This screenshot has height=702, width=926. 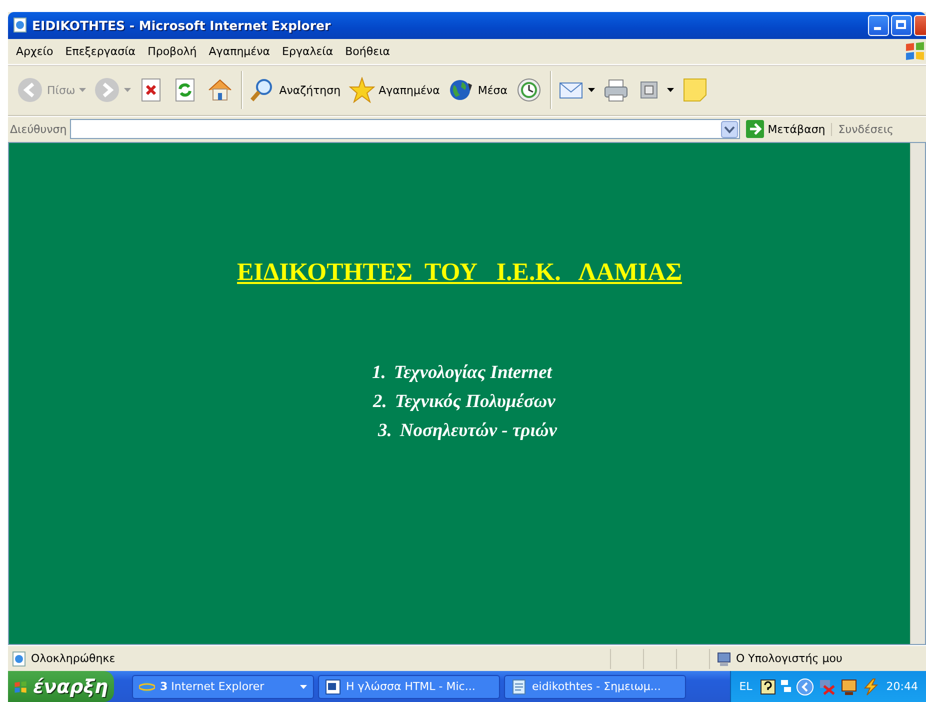 What do you see at coordinates (385, 432) in the screenshot?
I see `list-number: 3.` at bounding box center [385, 432].